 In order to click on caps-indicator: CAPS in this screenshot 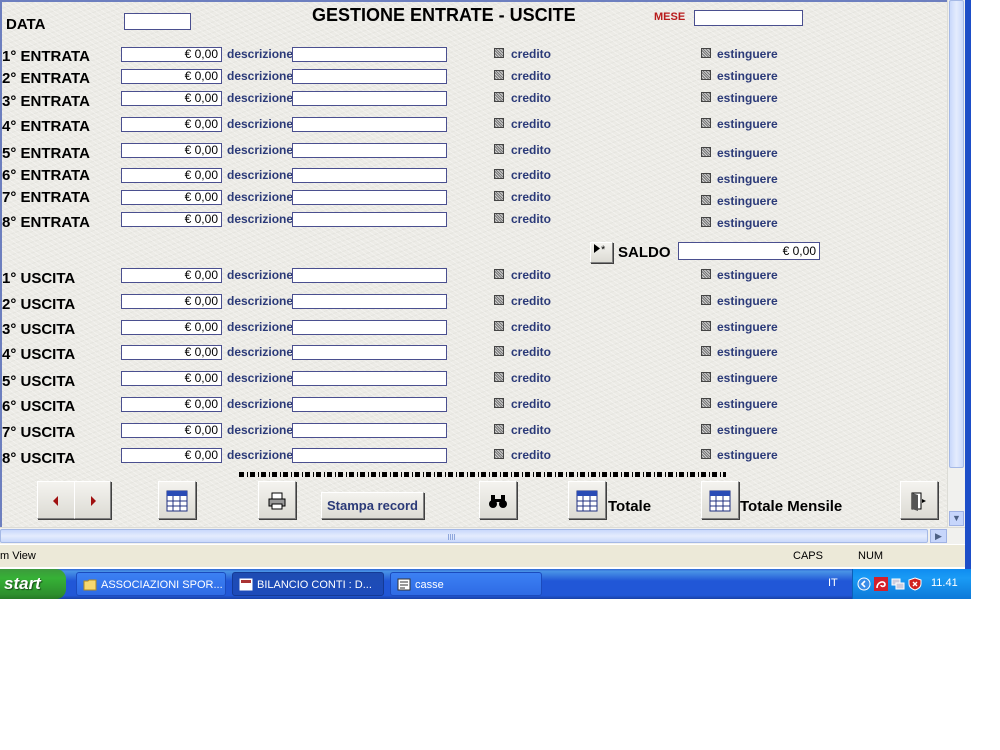, I will do `click(808, 556)`.